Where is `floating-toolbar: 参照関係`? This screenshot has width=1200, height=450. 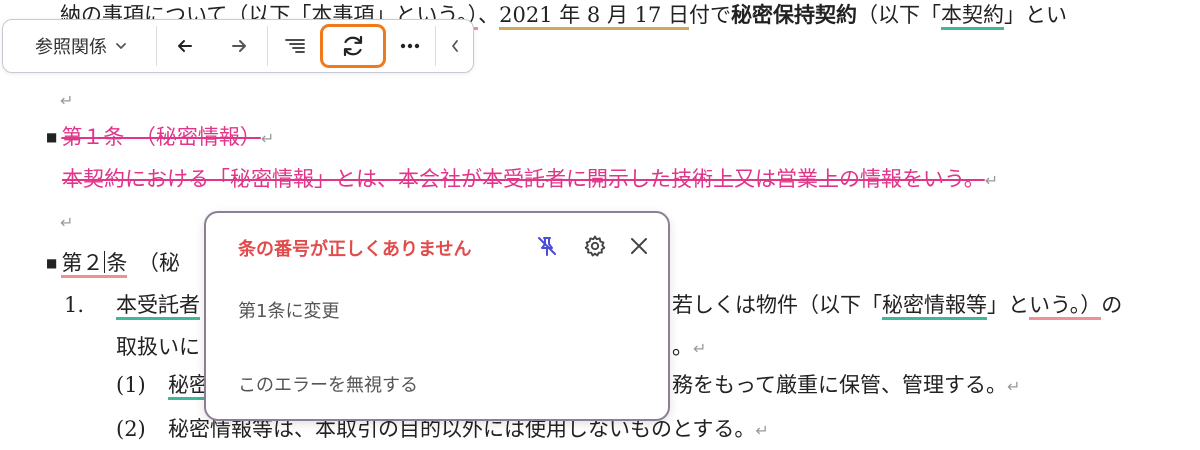
floating-toolbar: 参照関係 is located at coordinates (238, 46).